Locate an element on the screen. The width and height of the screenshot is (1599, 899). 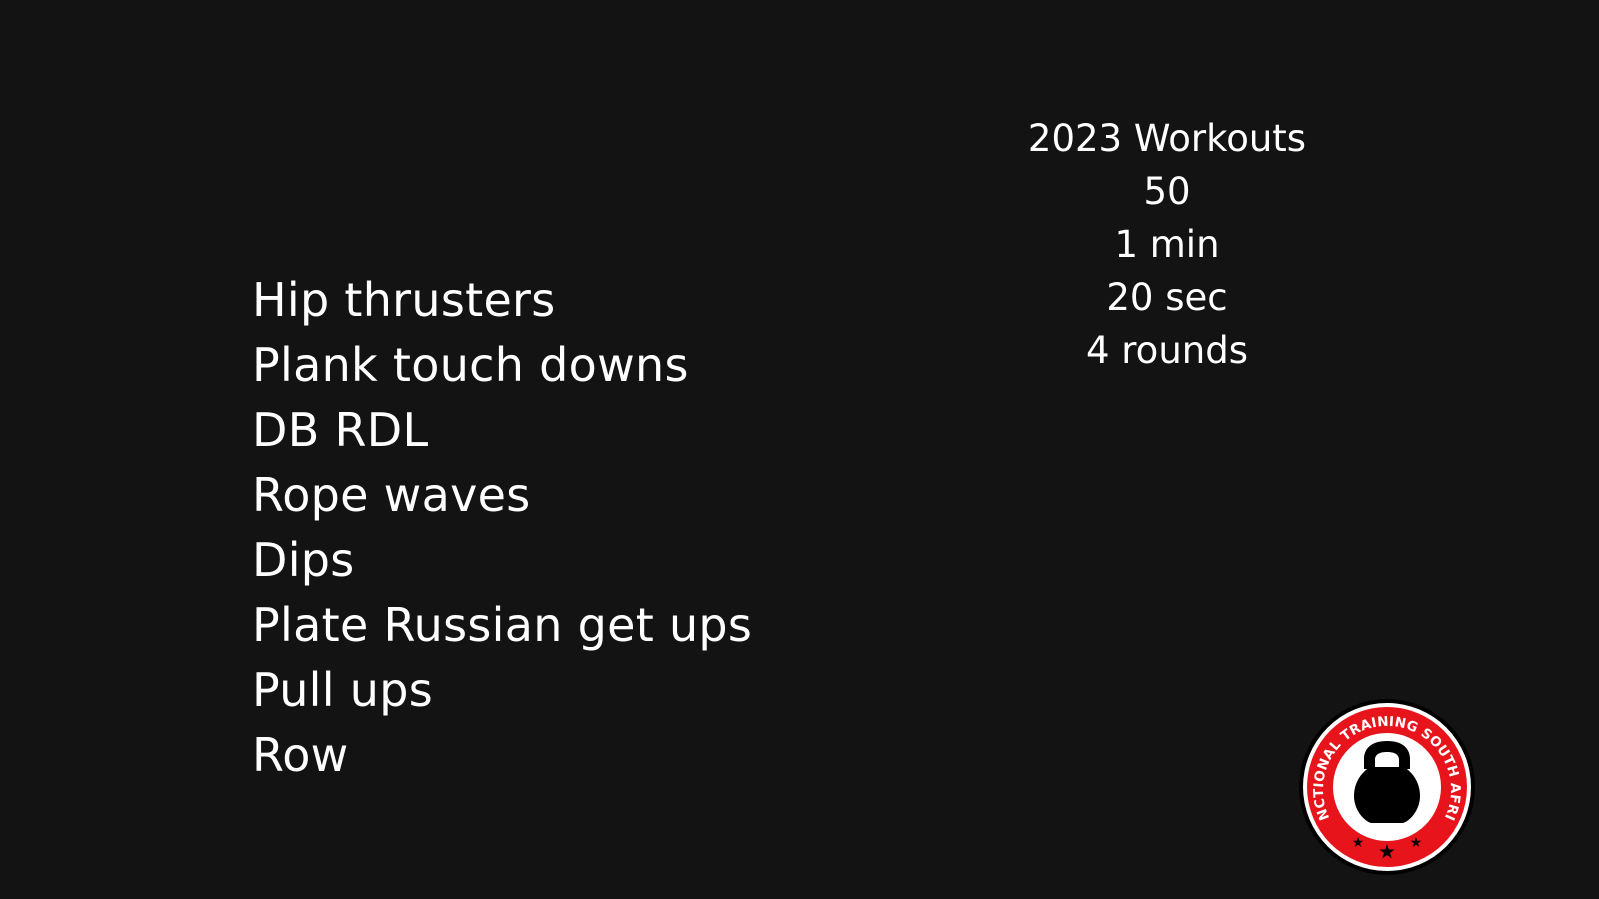
exercise-item: Row is located at coordinates (300, 755).